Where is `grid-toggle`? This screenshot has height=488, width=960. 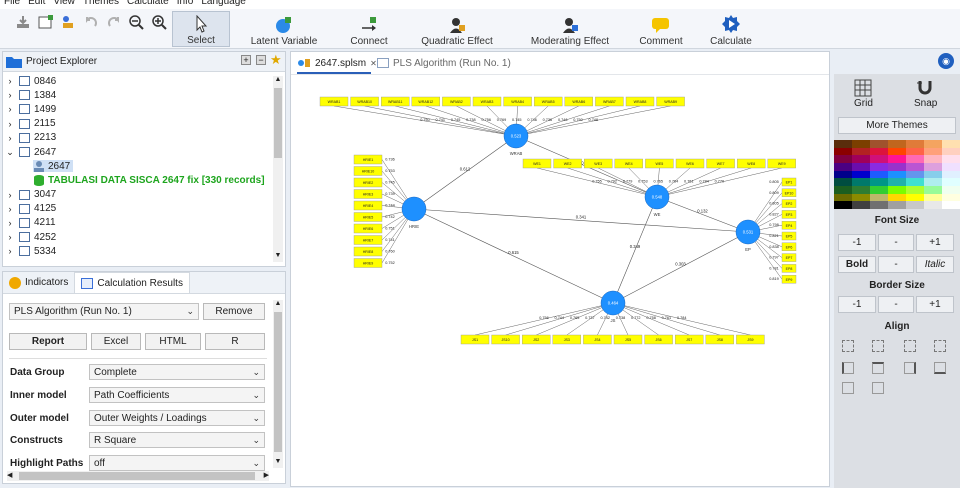 grid-toggle is located at coordinates (863, 89).